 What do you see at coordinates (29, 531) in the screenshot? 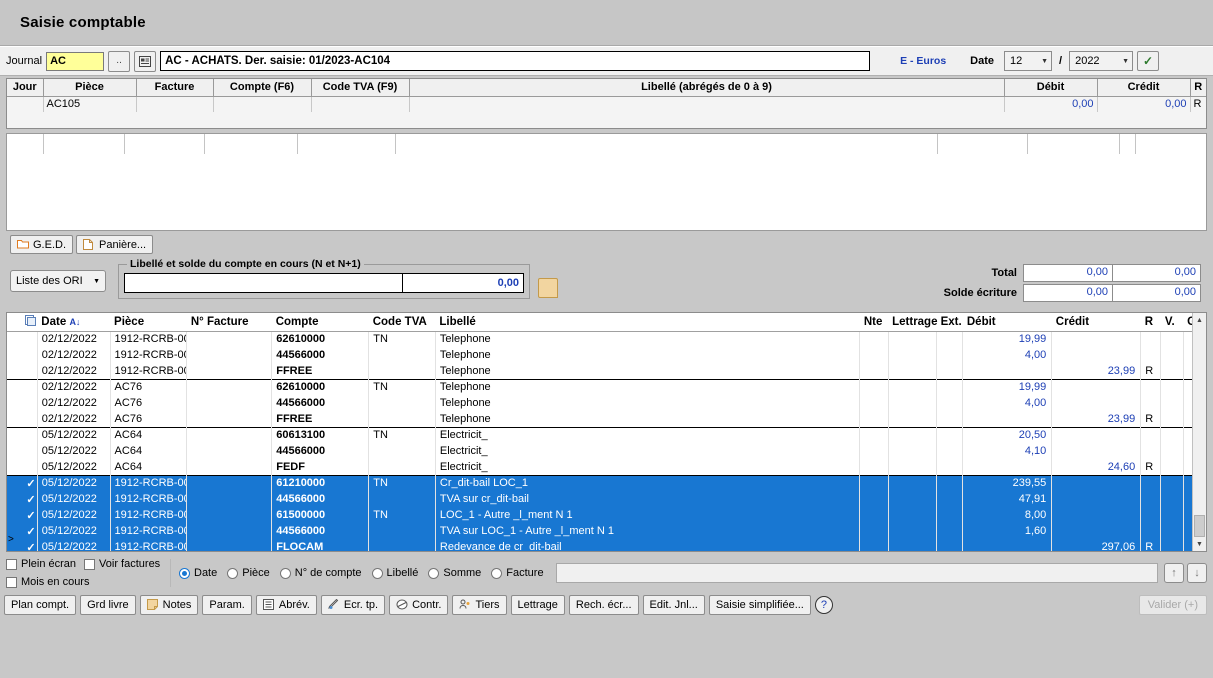
I see `row-check-icon: ✓` at bounding box center [29, 531].